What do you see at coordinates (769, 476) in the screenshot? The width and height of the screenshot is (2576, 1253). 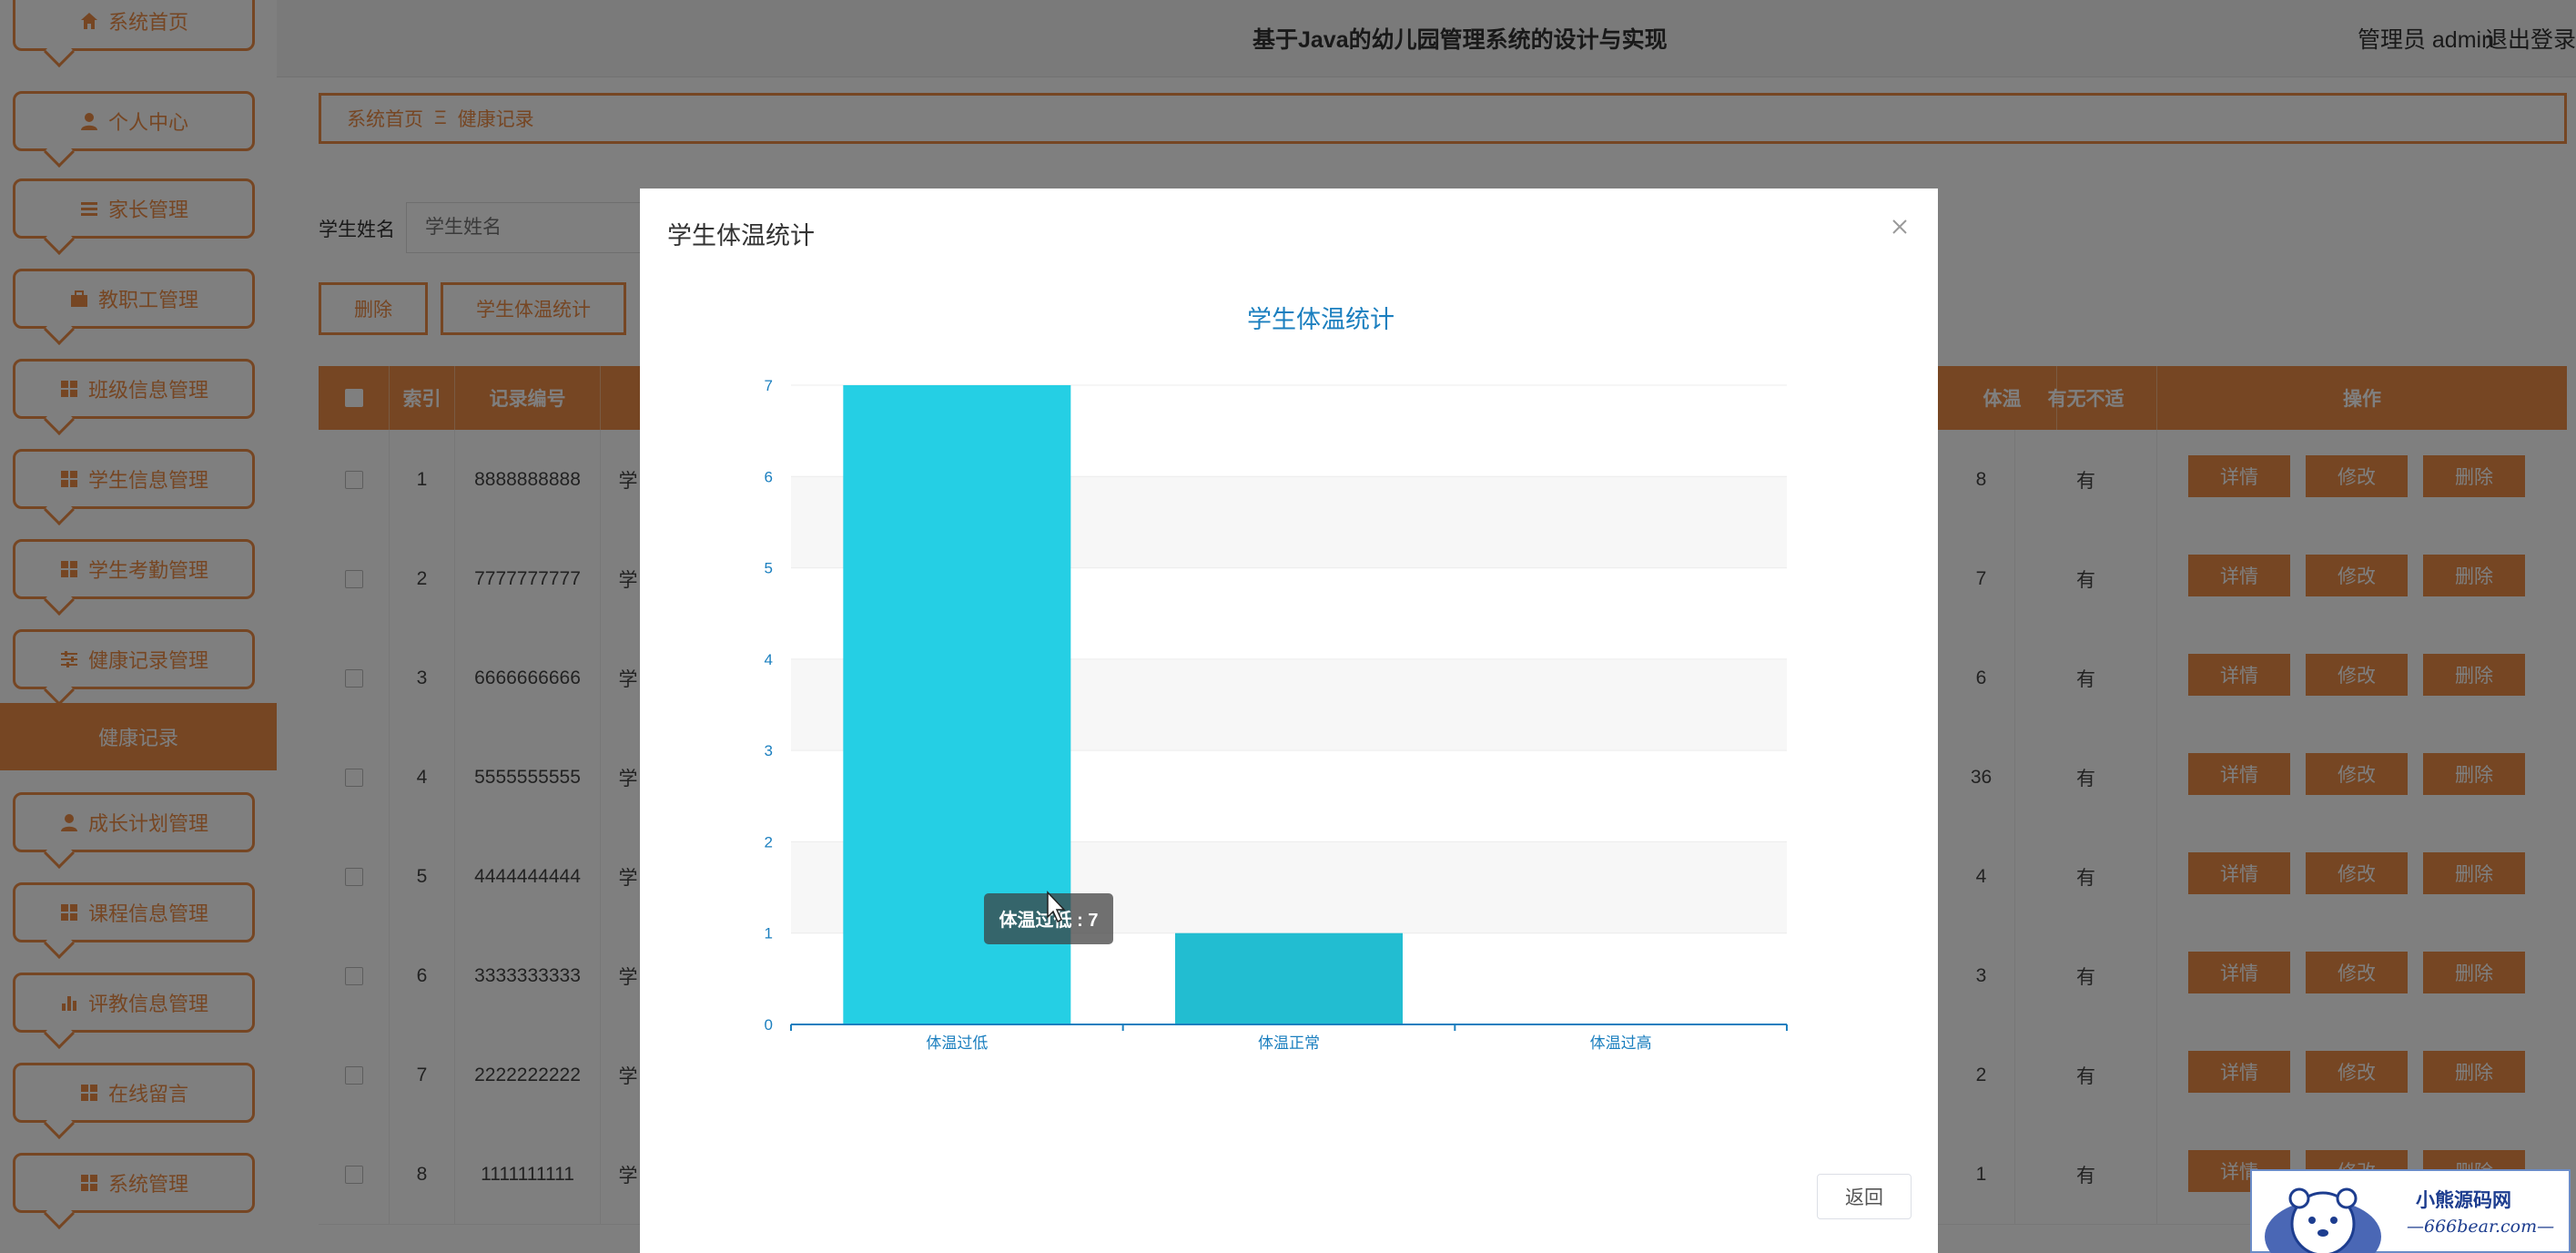 I see `y-tick-label: 6` at bounding box center [769, 476].